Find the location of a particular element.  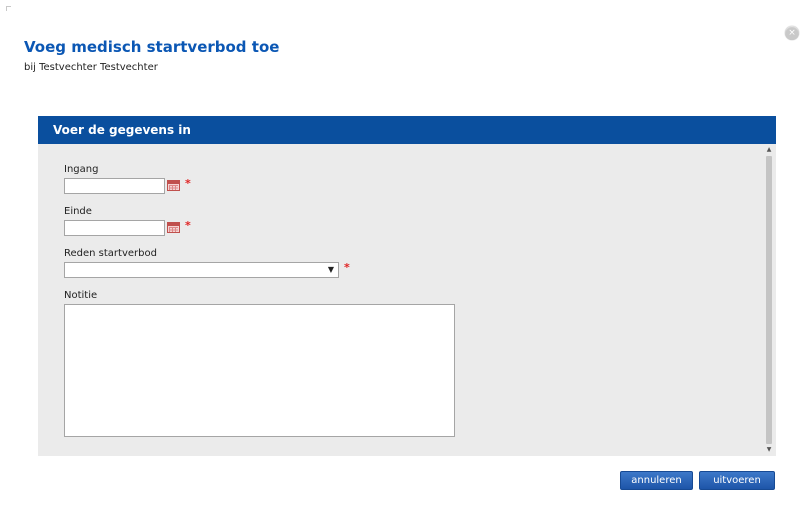

ingang-required-mark: * is located at coordinates (188, 183).